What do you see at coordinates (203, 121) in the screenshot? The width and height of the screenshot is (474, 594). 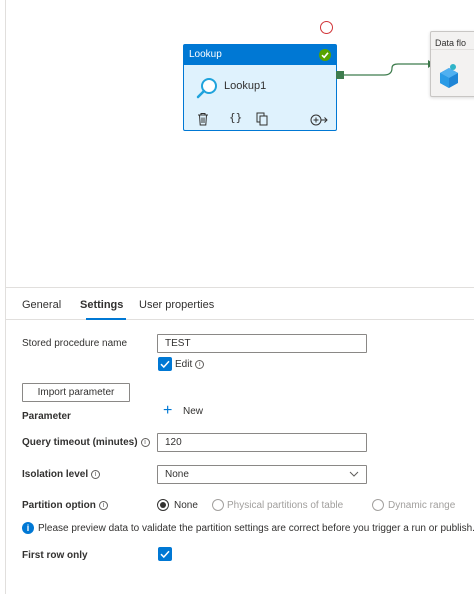 I see `delete-icon` at bounding box center [203, 121].